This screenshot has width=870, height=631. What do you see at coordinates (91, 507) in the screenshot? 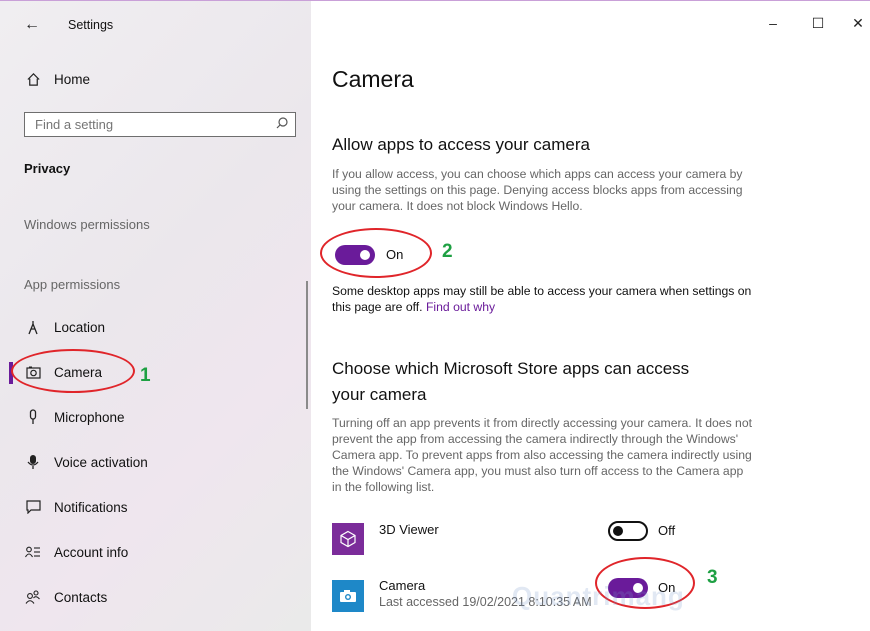
I see `sidebar-item-label: Notifications` at bounding box center [91, 507].